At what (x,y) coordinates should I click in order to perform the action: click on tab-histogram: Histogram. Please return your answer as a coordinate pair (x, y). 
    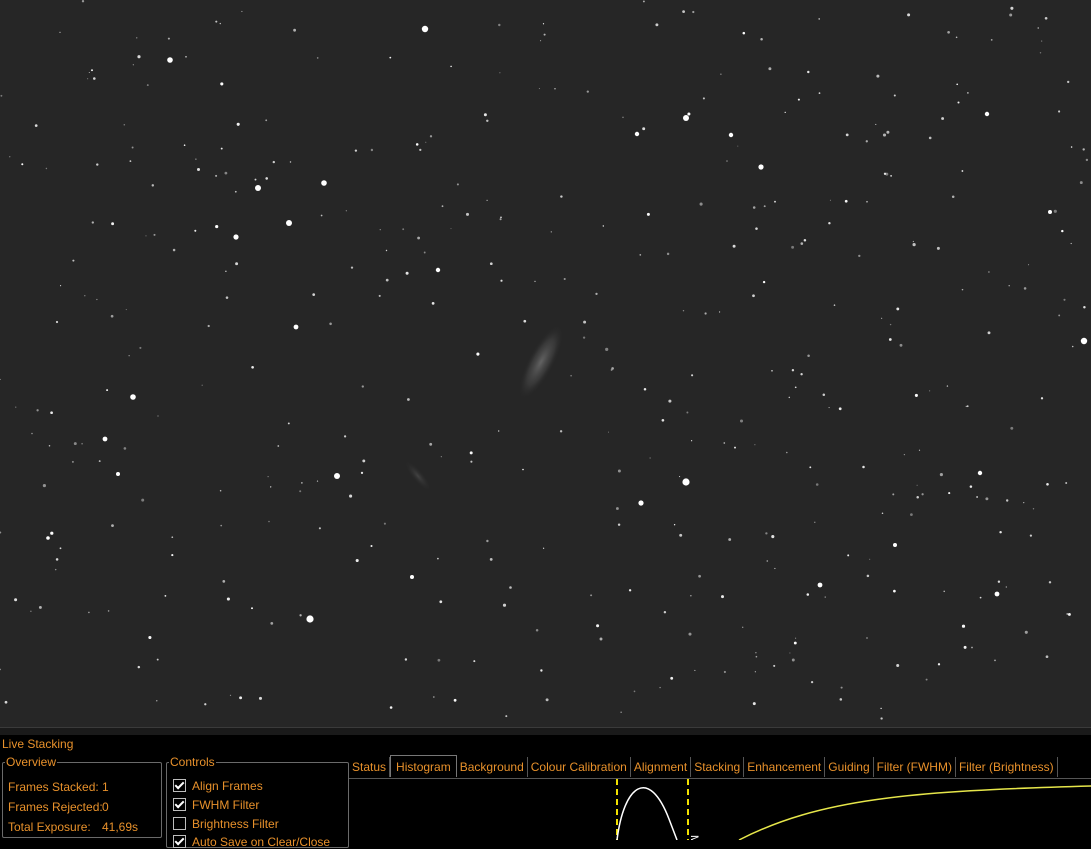
    Looking at the image, I should click on (423, 766).